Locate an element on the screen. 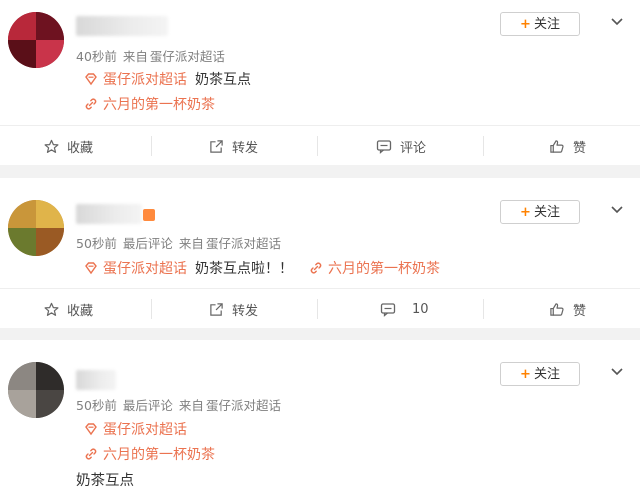 Image resolution: width=640 pixels, height=494 pixels. action-bar: 收藏 转发 10 赞 is located at coordinates (320, 308).